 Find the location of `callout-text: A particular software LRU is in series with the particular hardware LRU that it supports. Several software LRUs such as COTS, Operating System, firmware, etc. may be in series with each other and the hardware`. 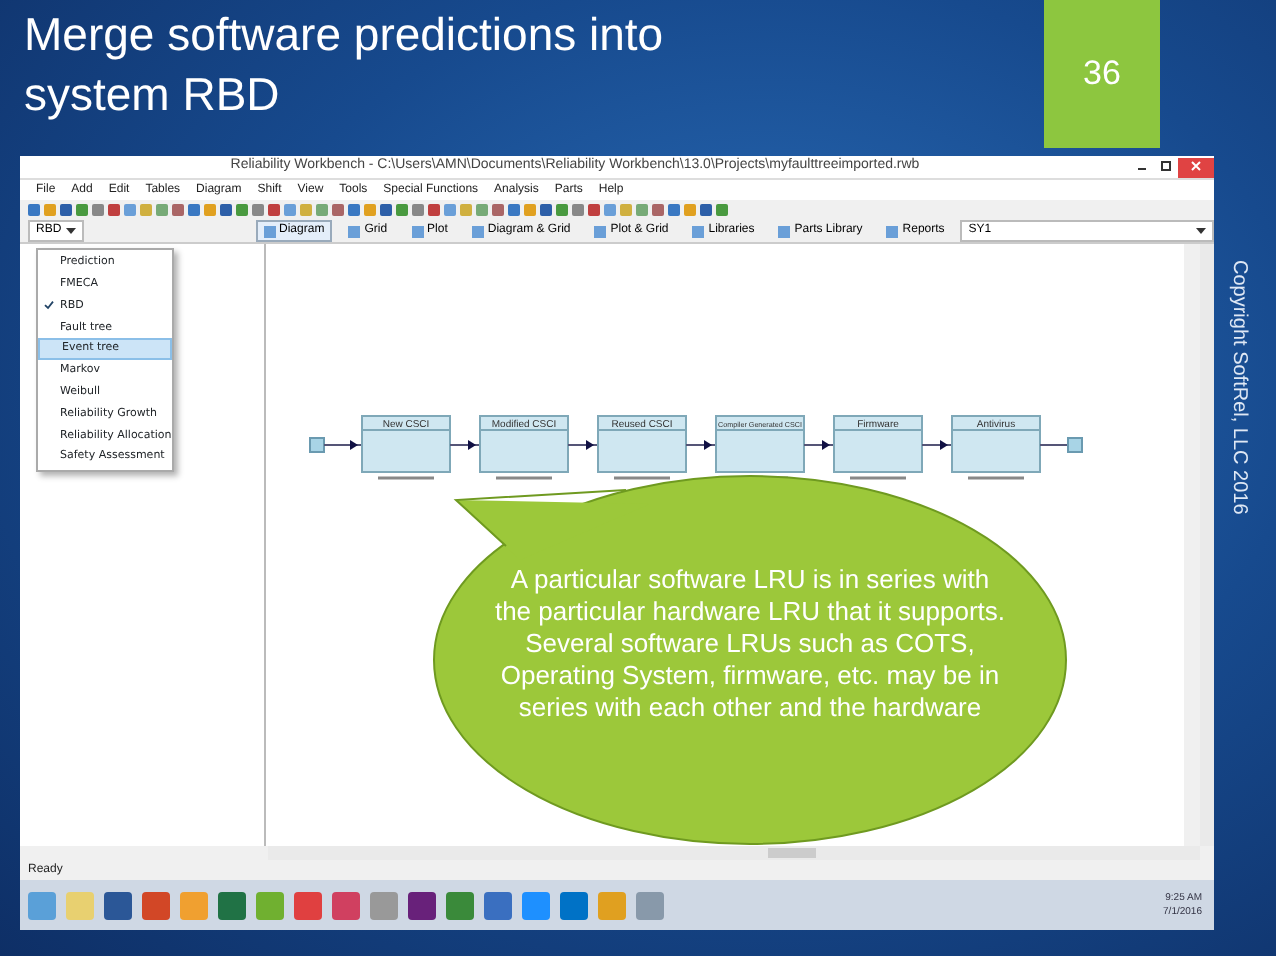

callout-text: A particular software LRU is in series with the particular hardware LRU that it supports. Several software LRUs such as COTS, Operating System, firmware, etc. may be in series with each other and the hardware is located at coordinates (750, 644).